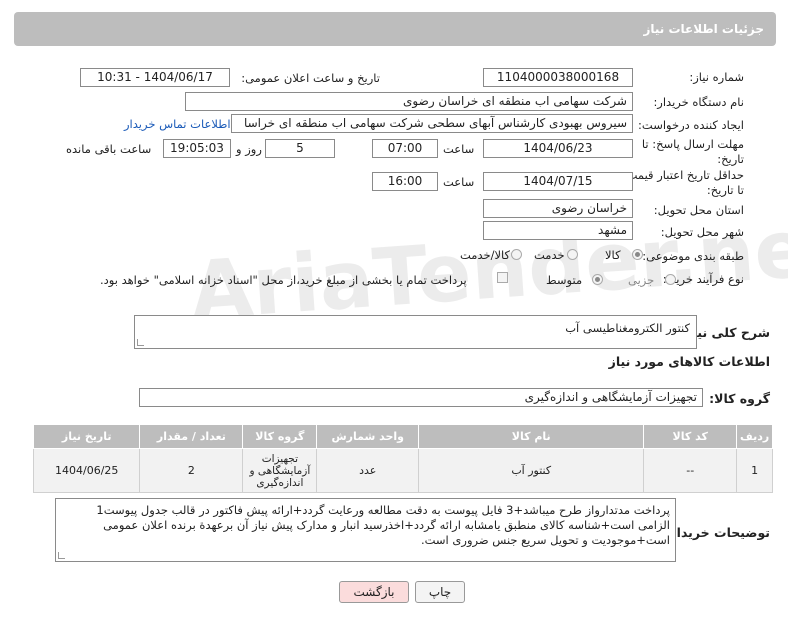 Image resolution: width=788 pixels, height=619 pixels. What do you see at coordinates (249, 149) in the screenshot?
I see `days-label: روز و` at bounding box center [249, 149].